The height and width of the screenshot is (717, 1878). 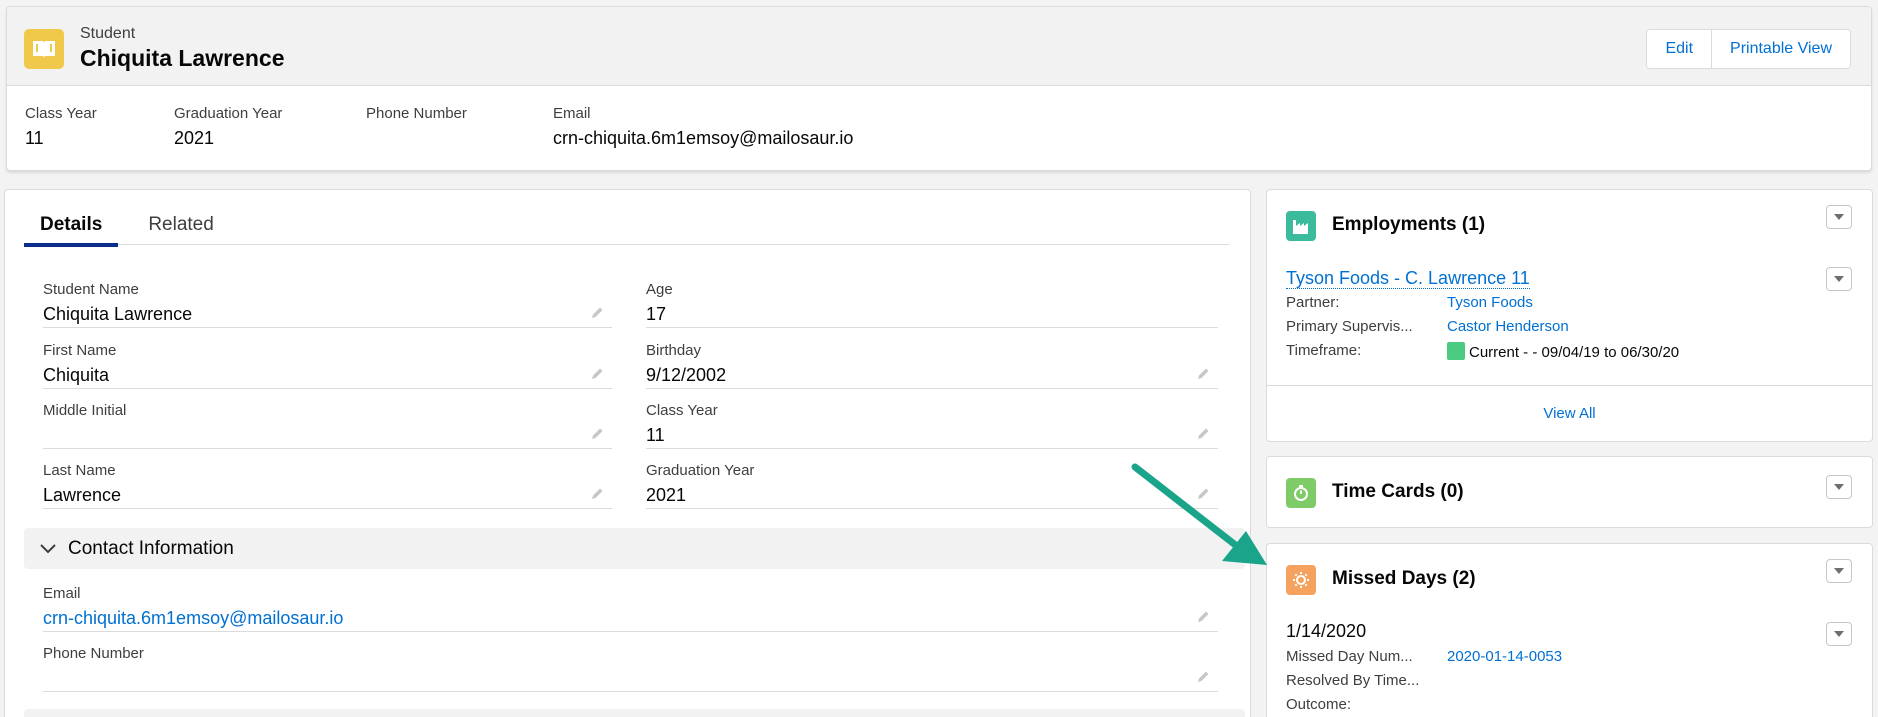 What do you see at coordinates (79, 470) in the screenshot?
I see `field-label: Last Name` at bounding box center [79, 470].